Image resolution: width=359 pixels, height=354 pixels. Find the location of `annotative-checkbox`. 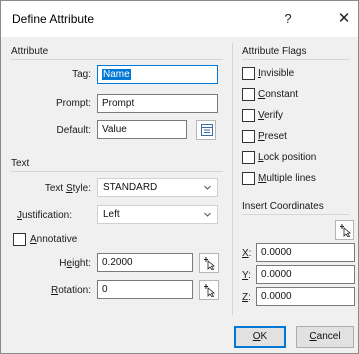

annotative-checkbox is located at coordinates (19, 239).